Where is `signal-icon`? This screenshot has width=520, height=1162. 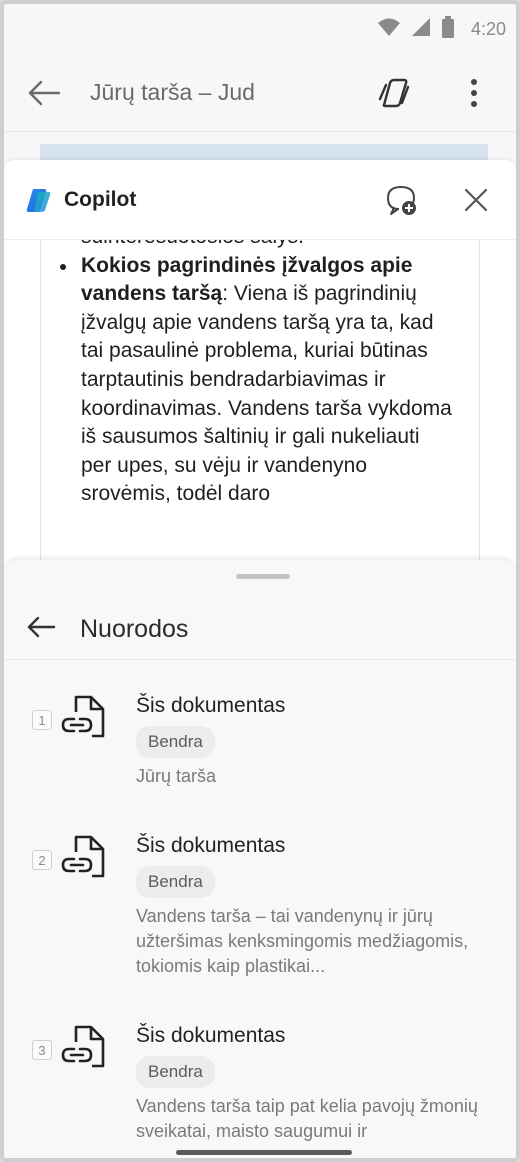 signal-icon is located at coordinates (421, 29).